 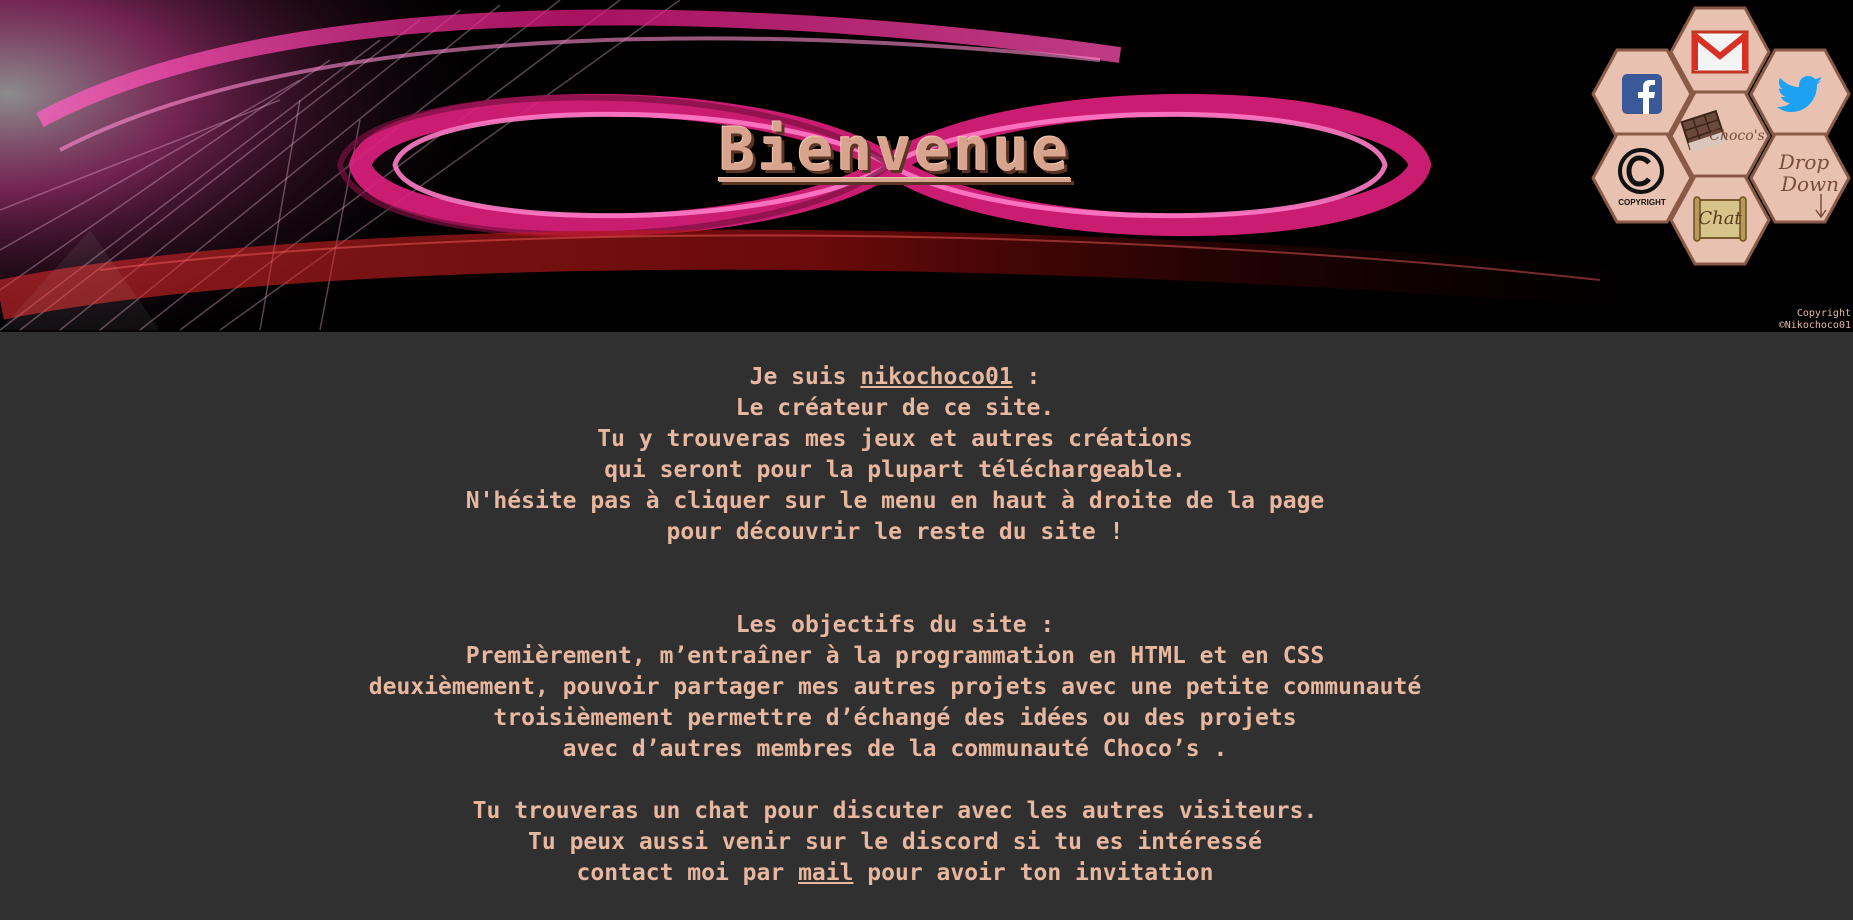 What do you see at coordinates (1026, 377) in the screenshot?
I see `intro-line1-suffix: :` at bounding box center [1026, 377].